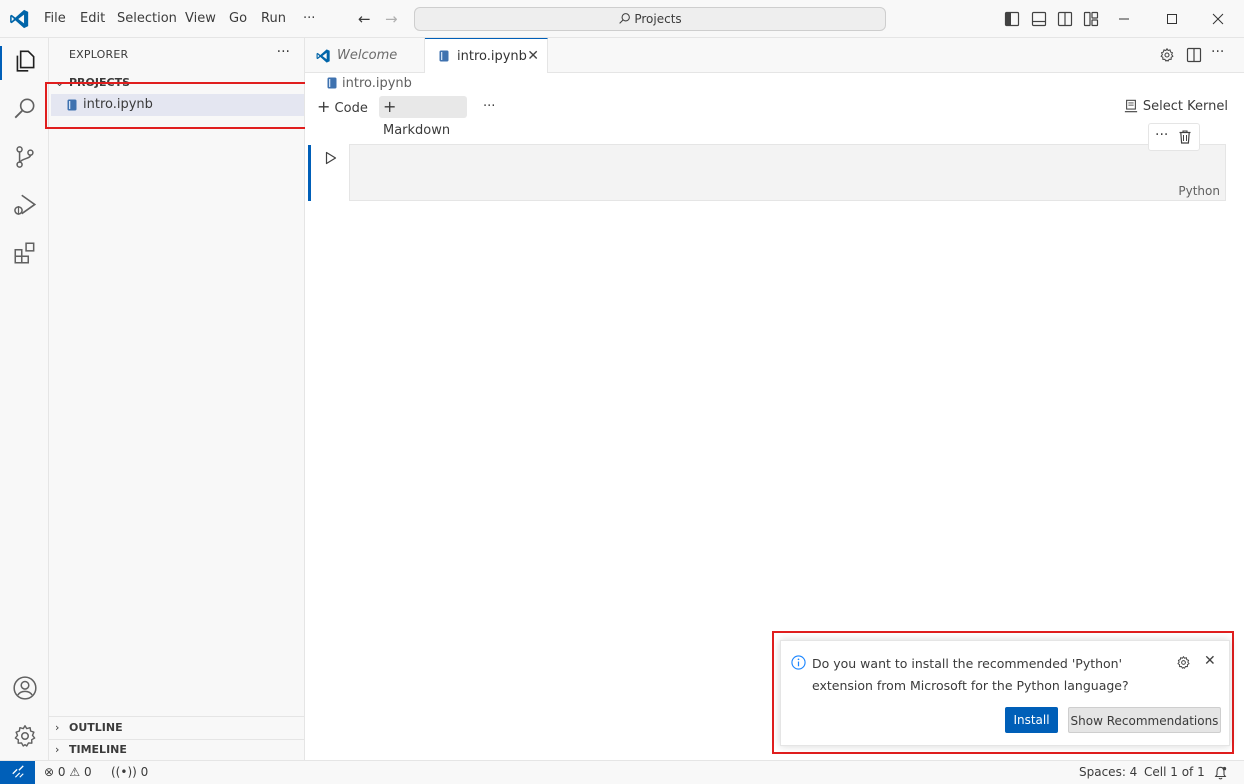  Describe the element at coordinates (1185, 137) in the screenshot. I see `delete-cell-icon` at that location.